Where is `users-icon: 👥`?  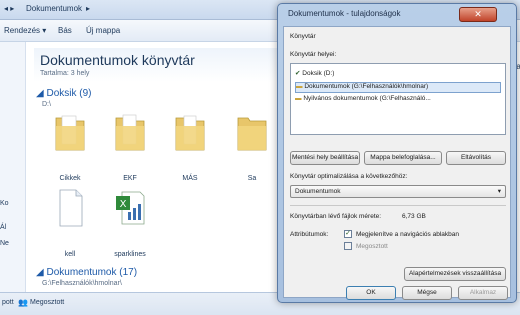 users-icon: 👥 is located at coordinates (23, 302).